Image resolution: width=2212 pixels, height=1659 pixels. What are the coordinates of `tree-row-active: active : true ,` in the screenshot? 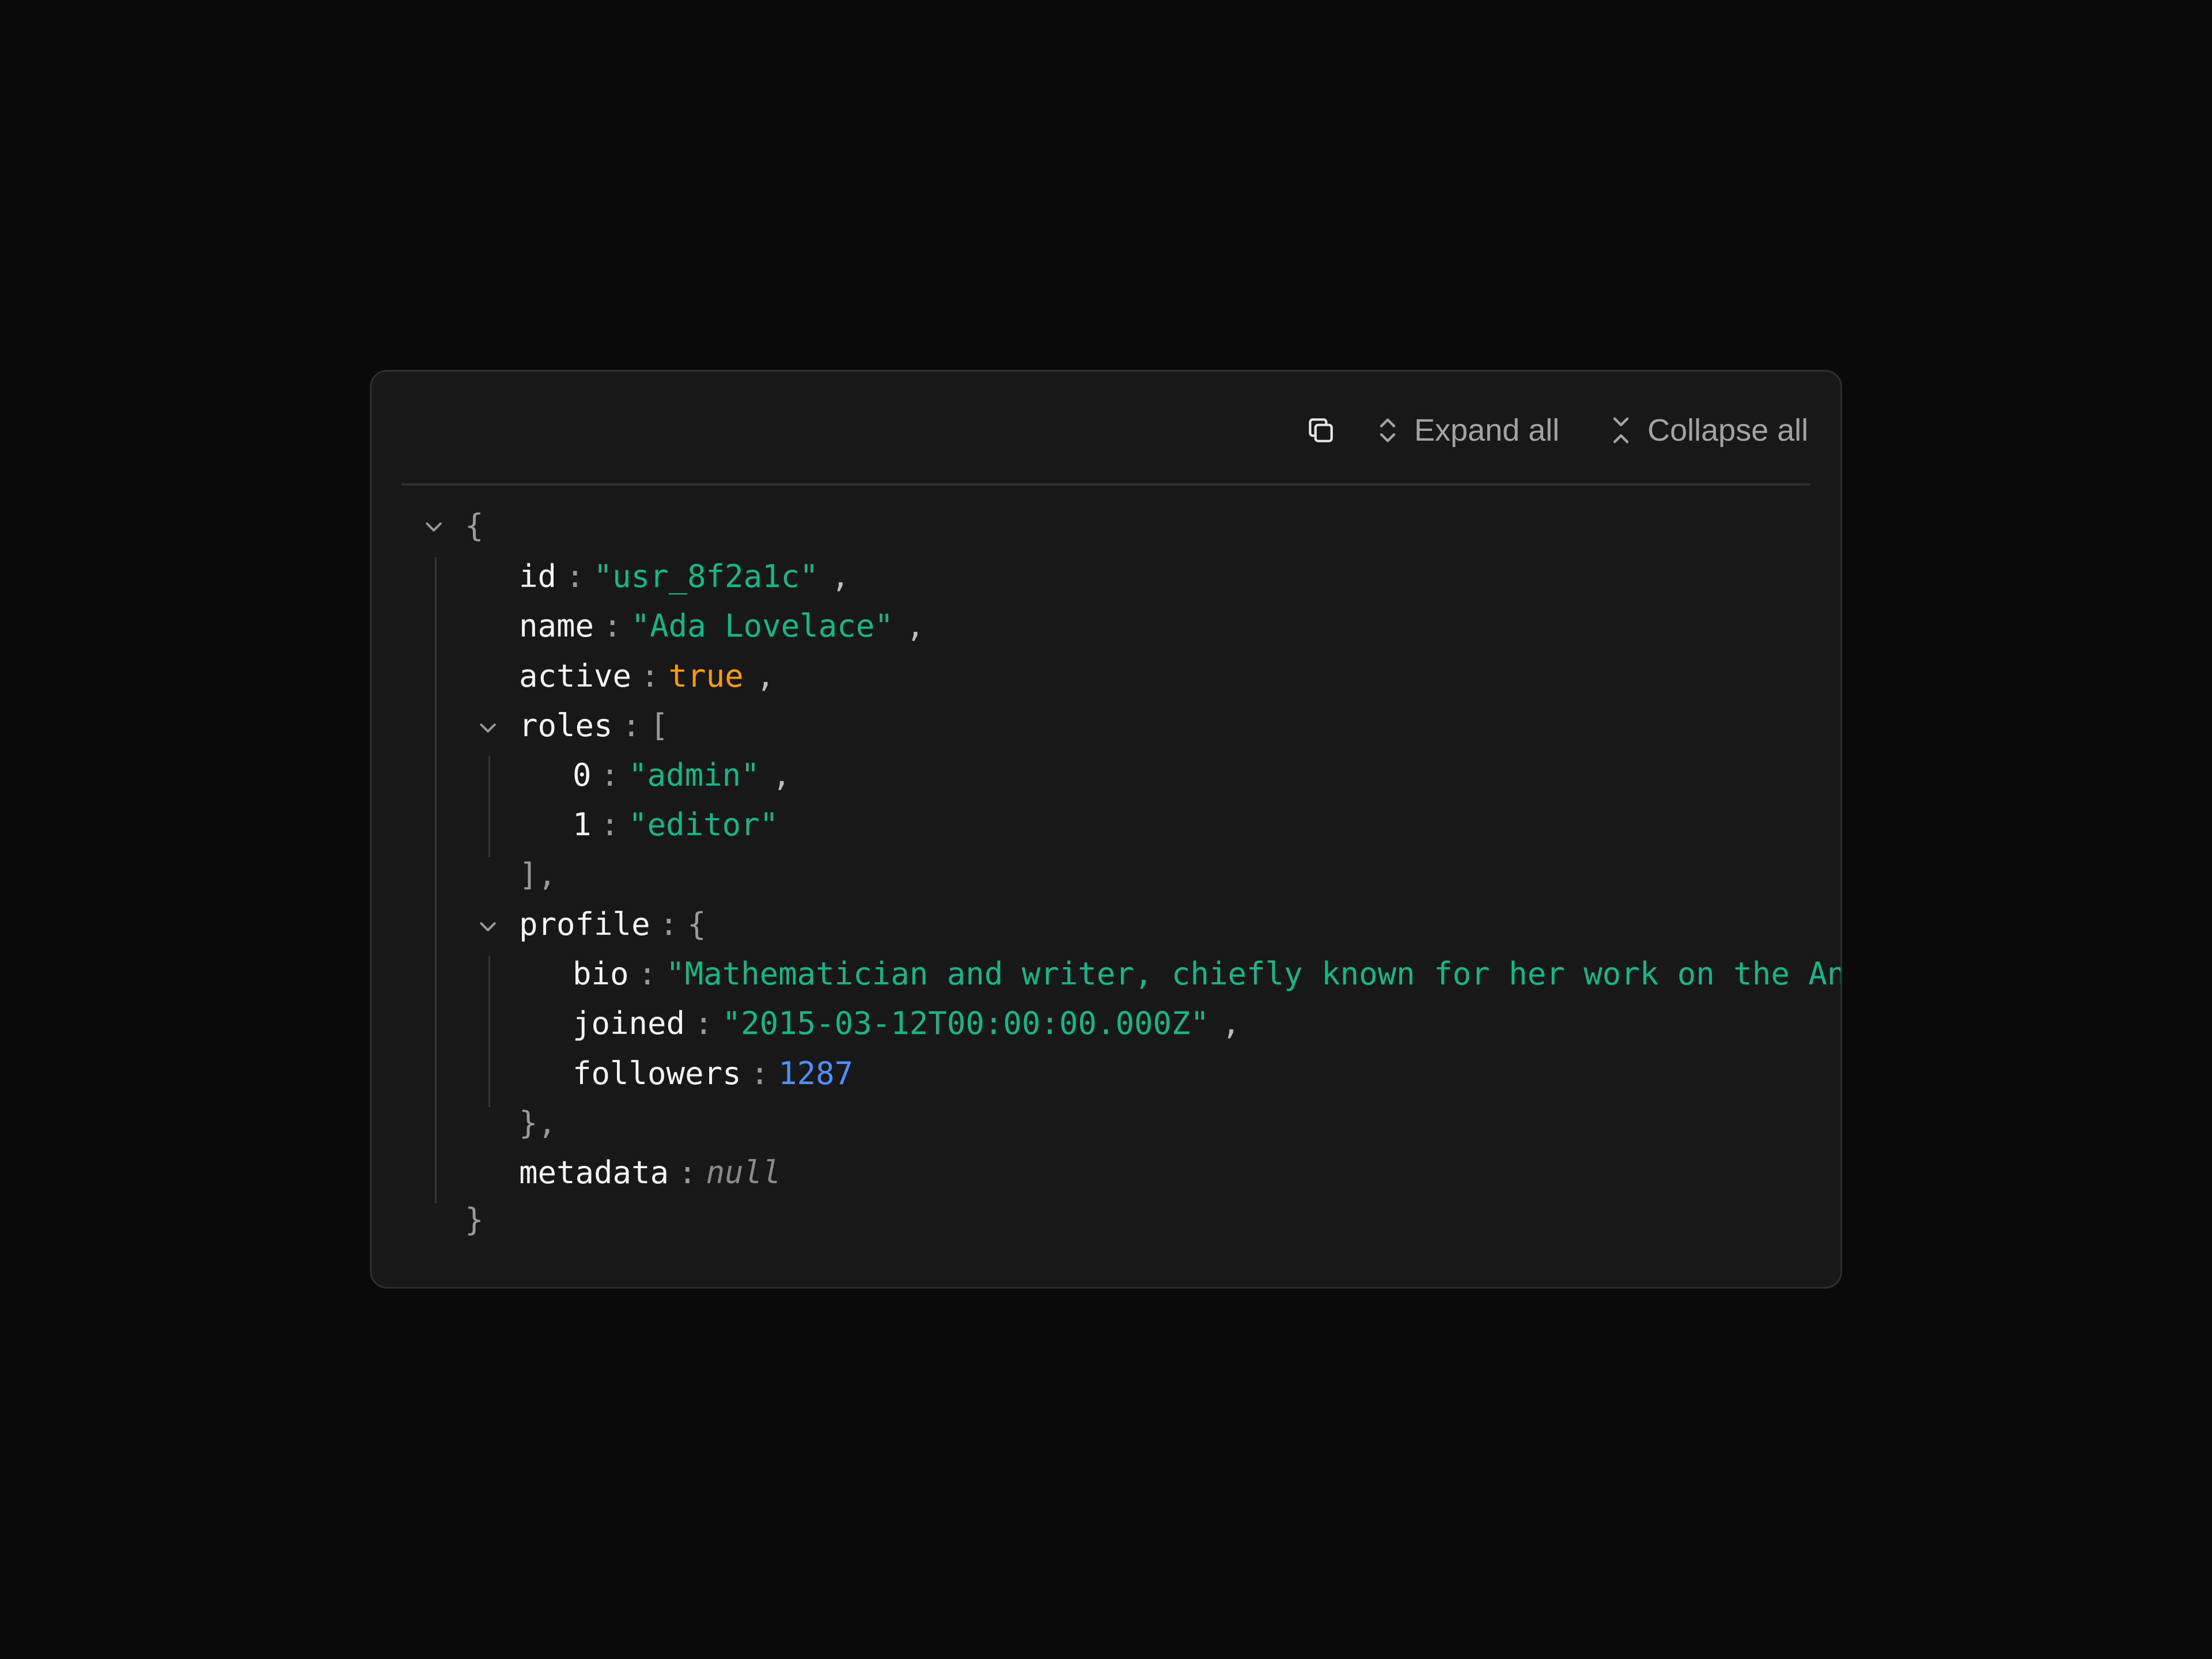 It's located at (647, 676).